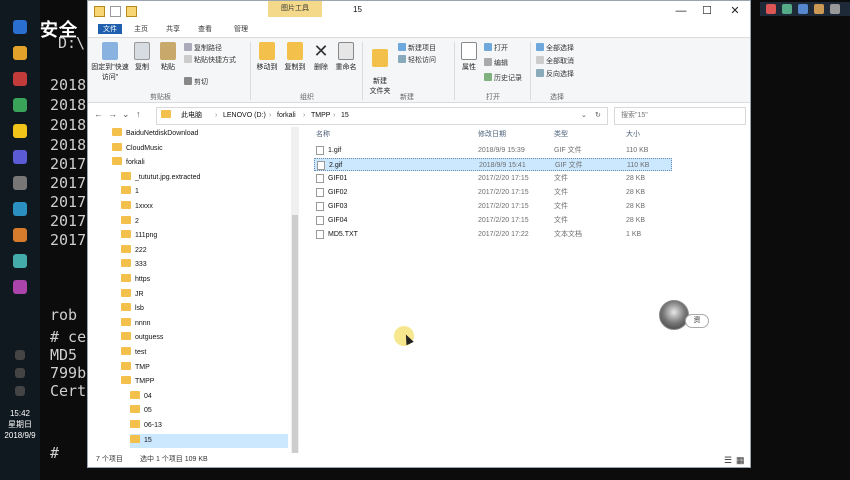 This screenshot has width=850, height=480. Describe the element at coordinates (493, 178) in the screenshot. I see `file-row: GIF01 2017/2/20 17:15 文件 28 KB` at that location.